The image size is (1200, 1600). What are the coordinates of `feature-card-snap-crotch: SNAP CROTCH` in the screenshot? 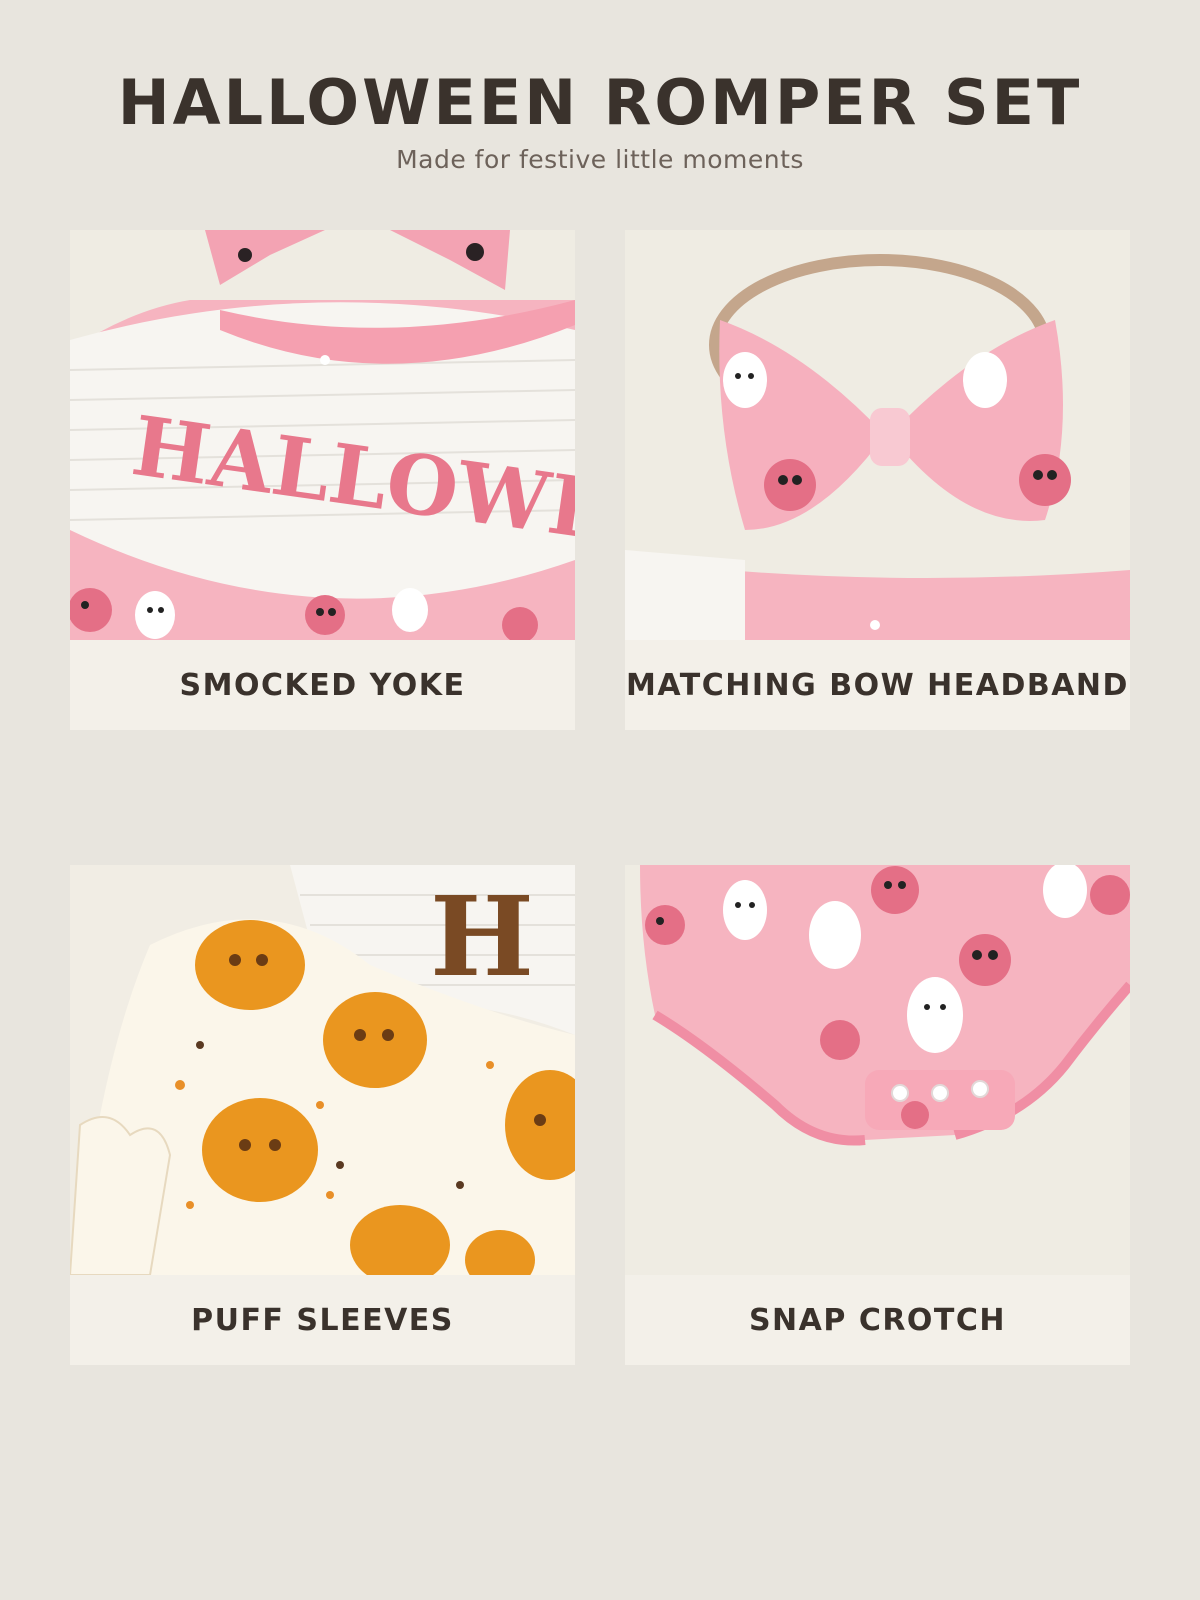 It's located at (877, 1115).